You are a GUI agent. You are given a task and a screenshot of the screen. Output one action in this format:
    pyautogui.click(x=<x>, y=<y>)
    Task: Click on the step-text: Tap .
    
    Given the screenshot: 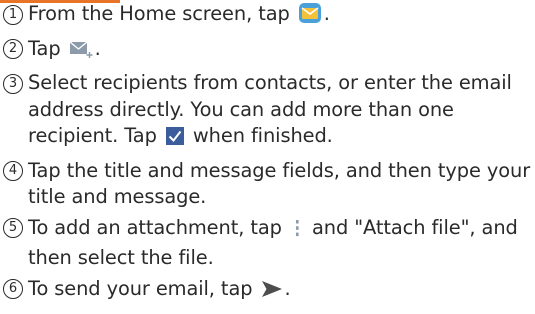 What is the action you would take?
    pyautogui.click(x=279, y=51)
    